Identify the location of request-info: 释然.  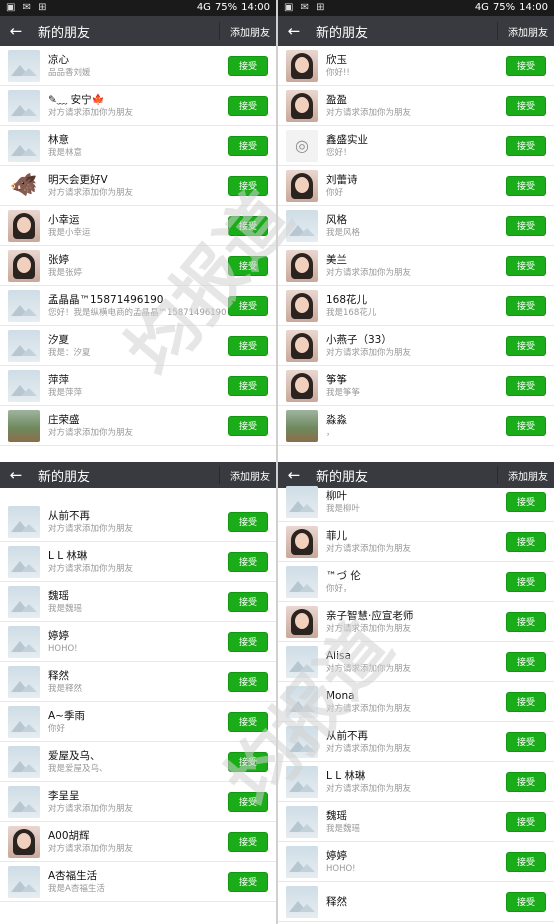
(416, 902).